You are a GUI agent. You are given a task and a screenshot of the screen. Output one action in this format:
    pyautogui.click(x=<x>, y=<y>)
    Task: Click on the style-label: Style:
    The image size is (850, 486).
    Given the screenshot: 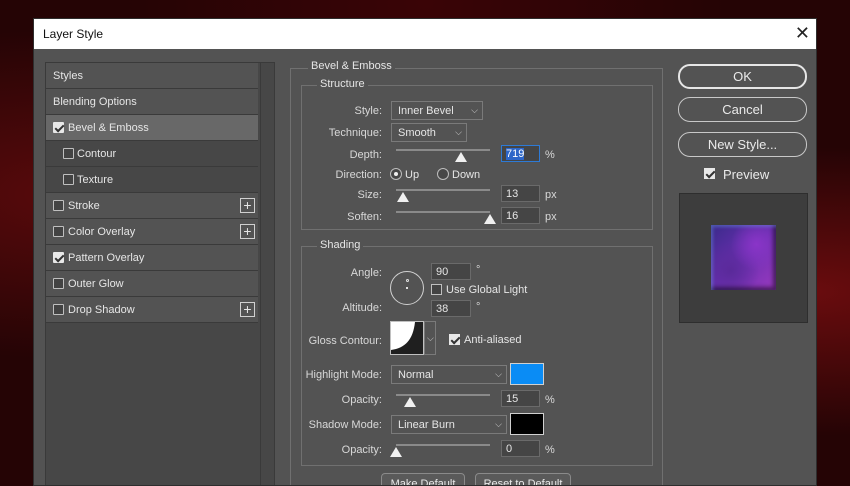 What is the action you would take?
    pyautogui.click(x=368, y=111)
    